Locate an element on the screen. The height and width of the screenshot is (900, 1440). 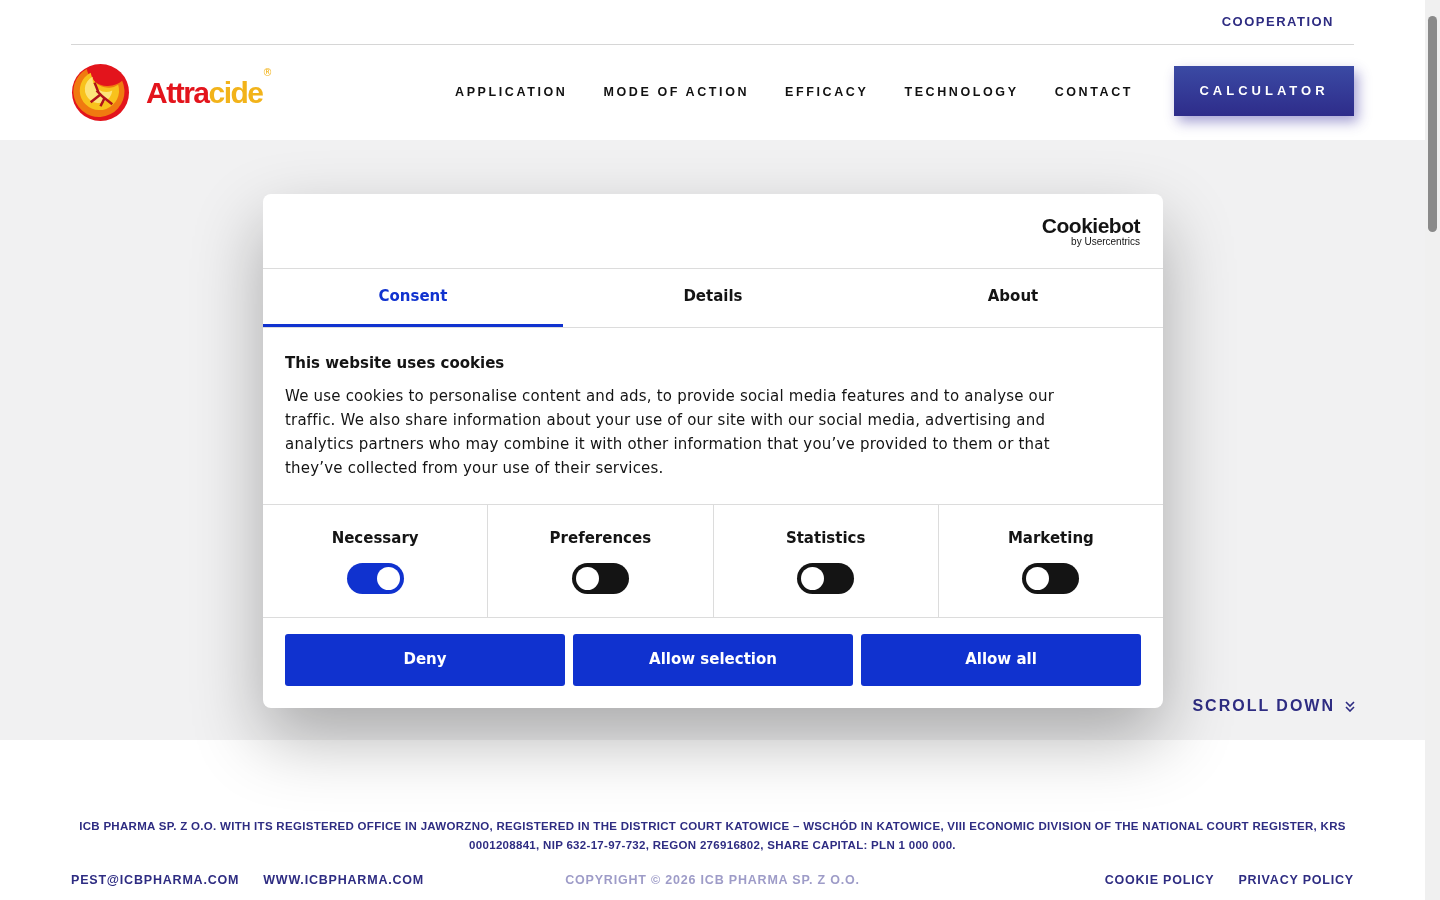
legal-notice: ICB PHARMA SP. Z O.O. WITH ITS REGISTERED OFFICE IN JAWORZNO, REGISTERED IN THE DISTRICT COURT KATOWICE – WSCHÓD IN KATOWICE, VIII ECONOMIC DIVISION OF THE NATIONAL COURT REGISTER, KRS 0001208841, NIP 632-17-97-732, REGON 276916802, SHARE CAPITAL: PLN 1 000 000. is located at coordinates (712, 836).